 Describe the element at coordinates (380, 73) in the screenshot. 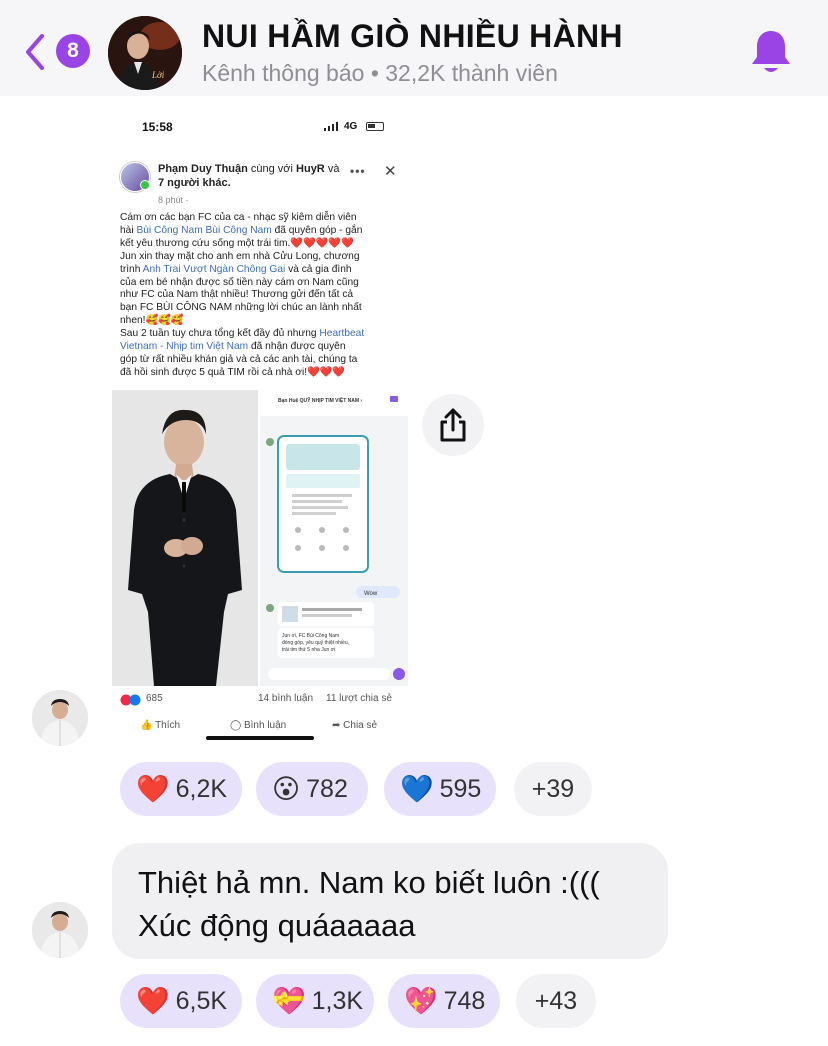

I see `channel-subtitle: Kênh thông báo • 32,2K thành viên` at that location.